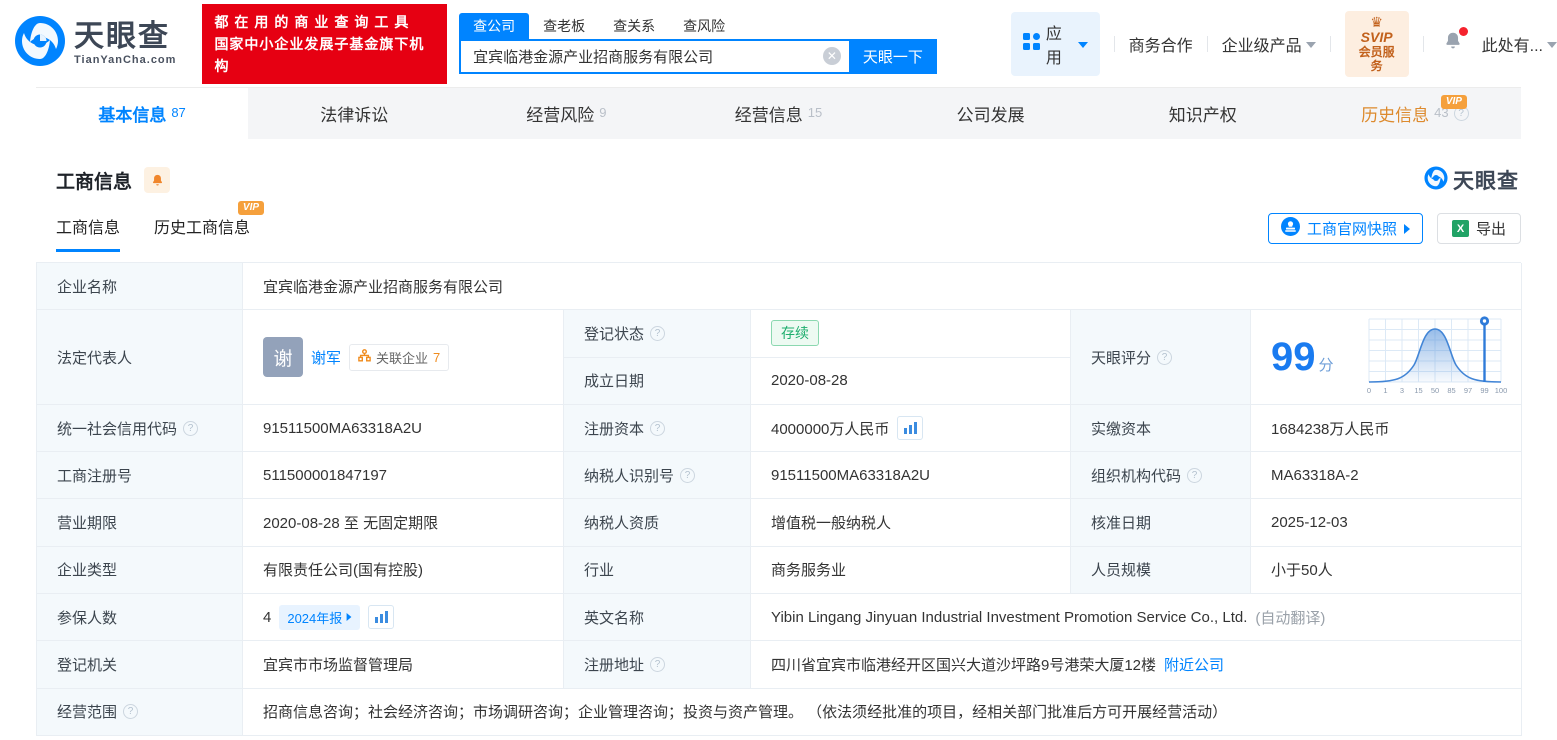 Image resolution: width=1557 pixels, height=740 pixels. Describe the element at coordinates (815, 112) in the screenshot. I see `tab-count: 15` at that location.